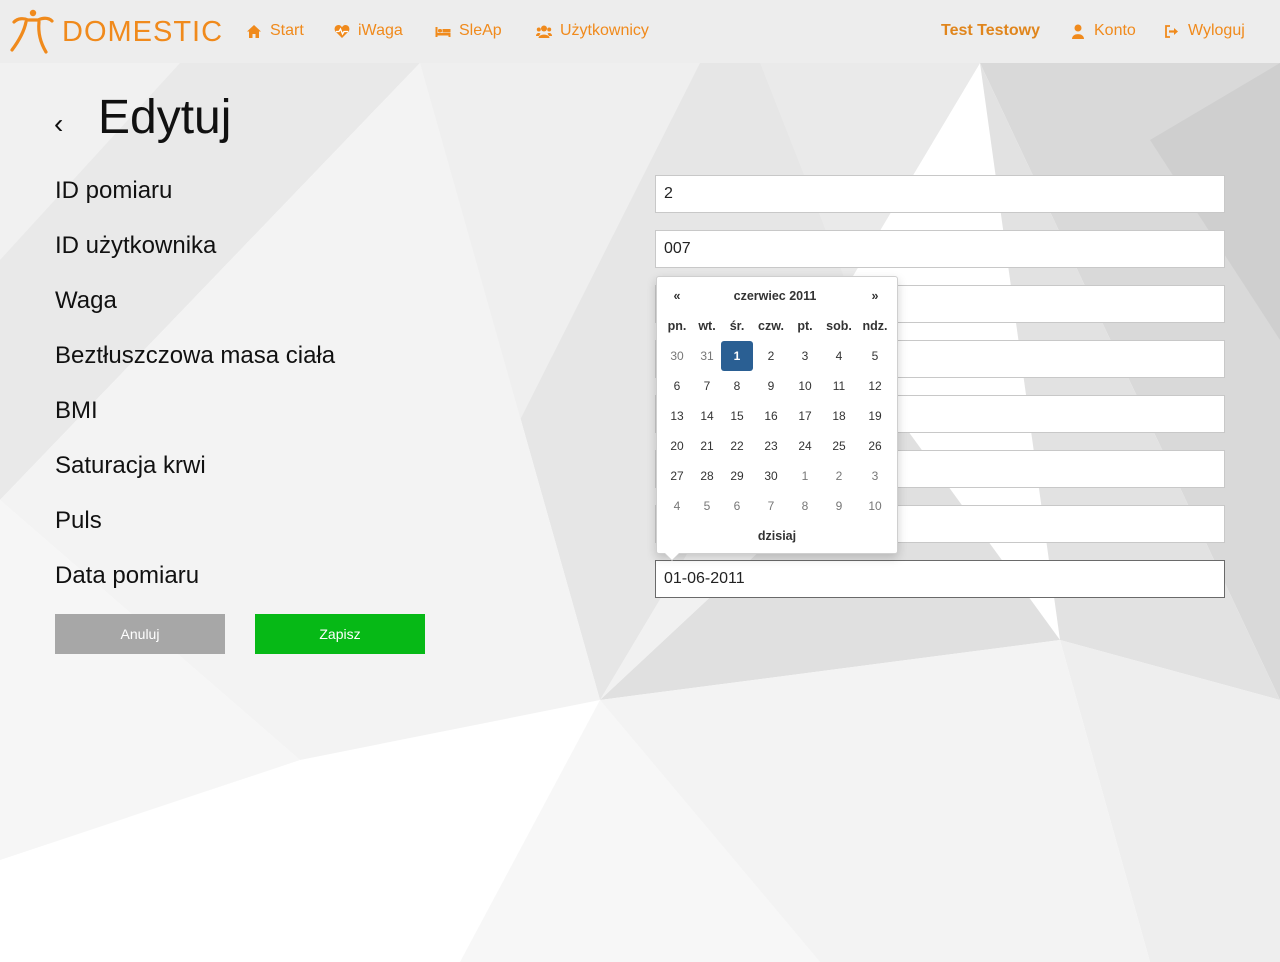  Describe the element at coordinates (940, 579) in the screenshot. I see `data-pomiaru-input` at that location.